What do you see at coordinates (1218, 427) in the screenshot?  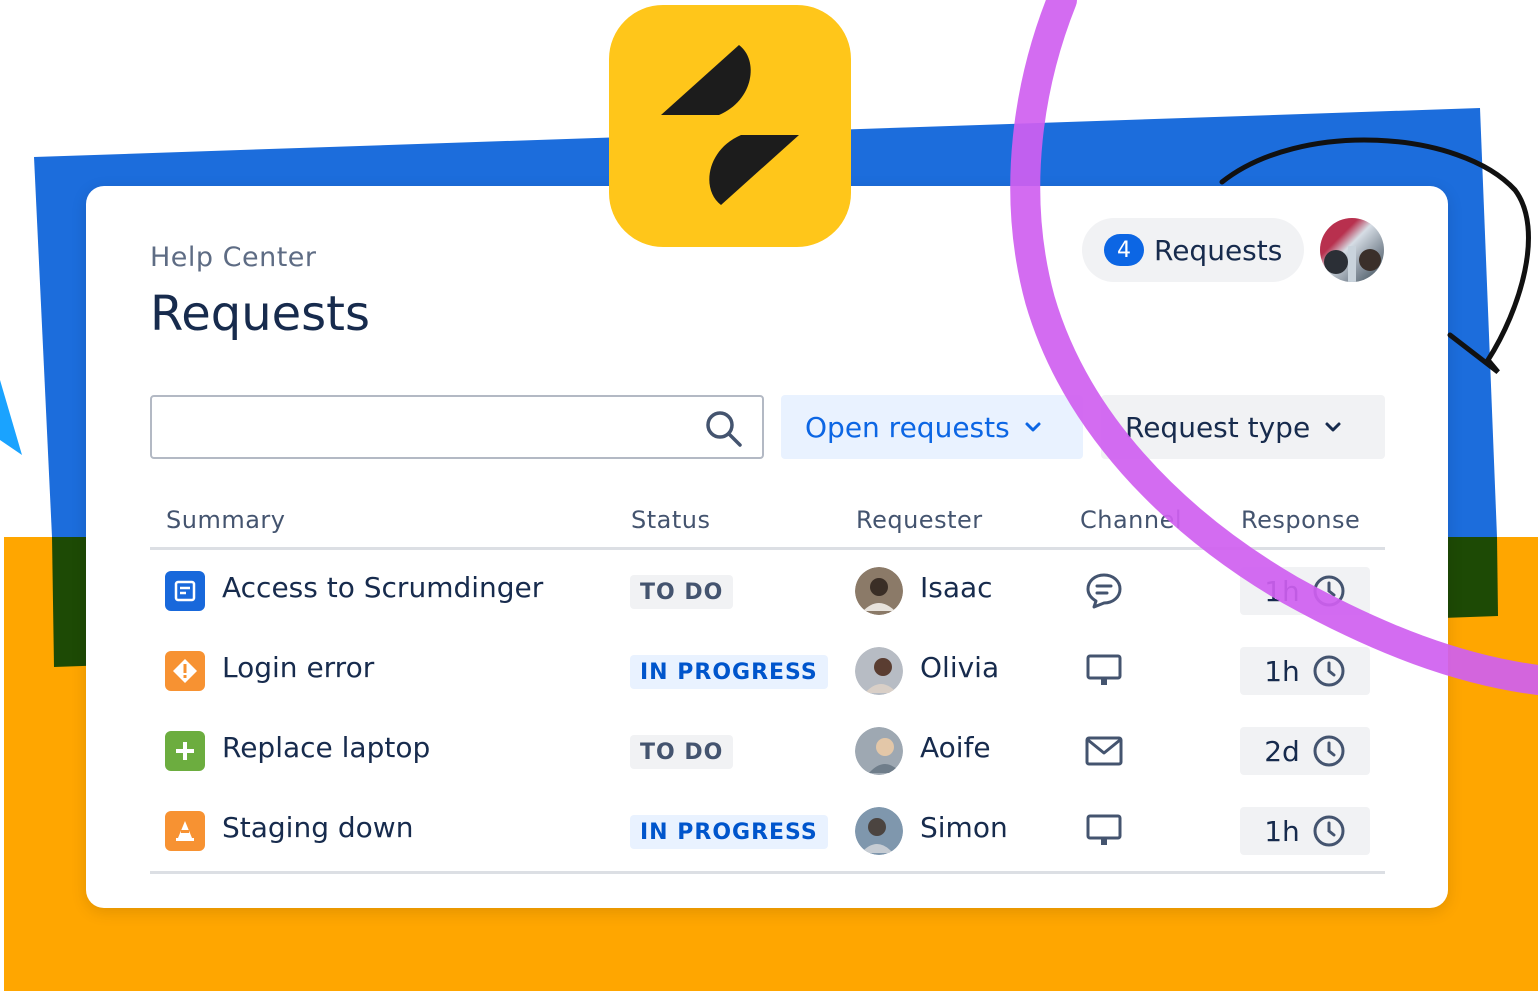 I see `request-type-label: Request type` at bounding box center [1218, 427].